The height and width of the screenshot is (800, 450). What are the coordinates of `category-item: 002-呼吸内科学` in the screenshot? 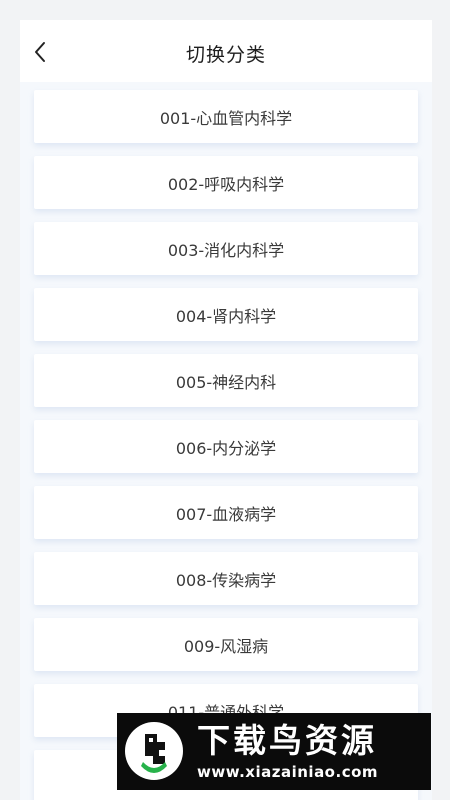 It's located at (226, 182).